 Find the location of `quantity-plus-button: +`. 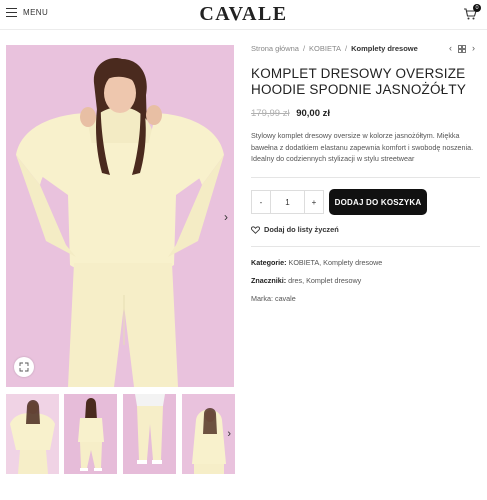

quantity-plus-button: + is located at coordinates (314, 202).